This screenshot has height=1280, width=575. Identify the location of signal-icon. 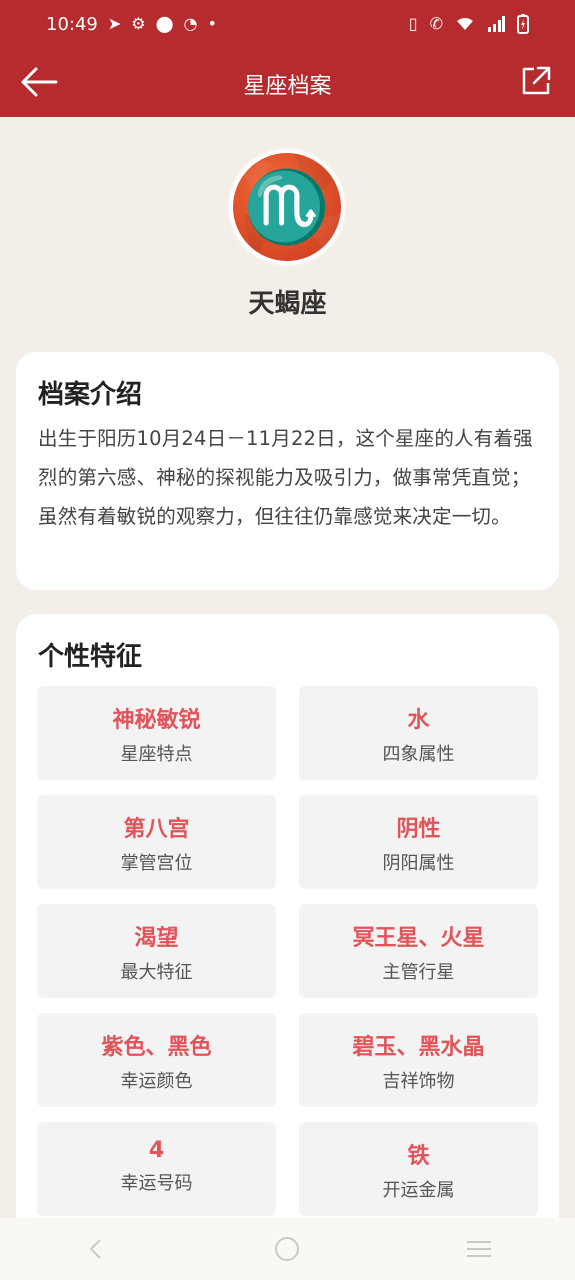
(496, 24).